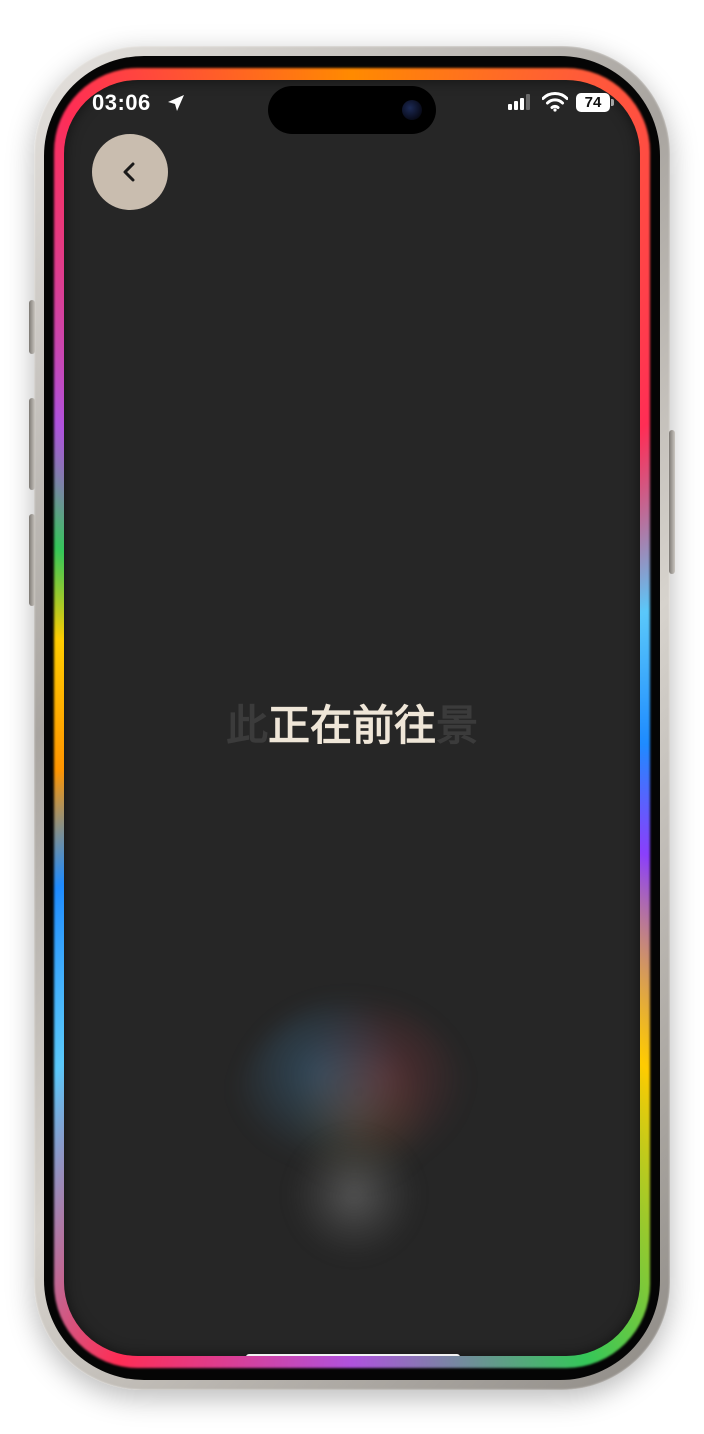  Describe the element at coordinates (555, 102) in the screenshot. I see `wifi-icon` at that location.